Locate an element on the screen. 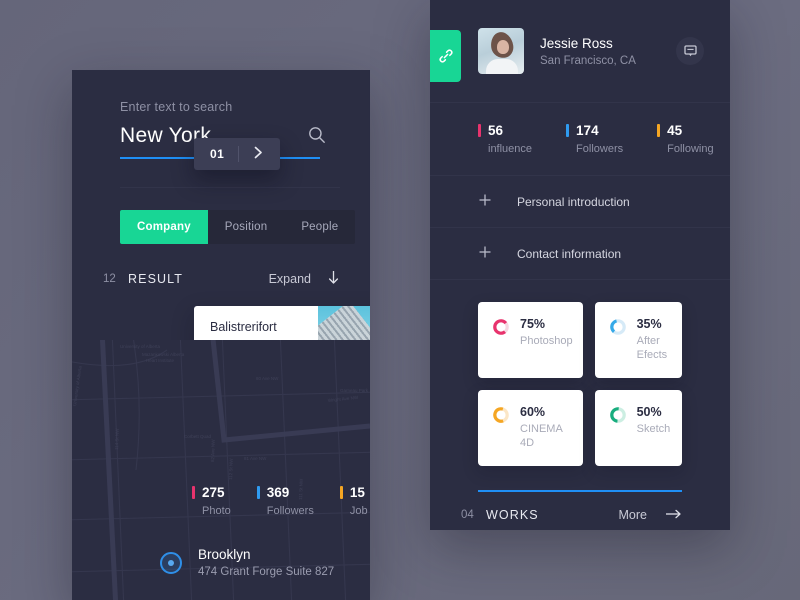 The height and width of the screenshot is (600, 800). search-icon is located at coordinates (317, 135).